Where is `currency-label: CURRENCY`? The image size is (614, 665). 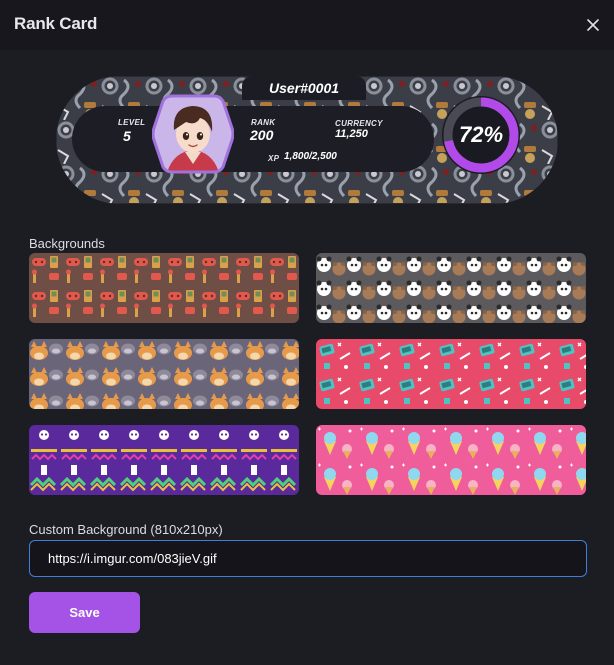
currency-label: CURRENCY is located at coordinates (359, 123).